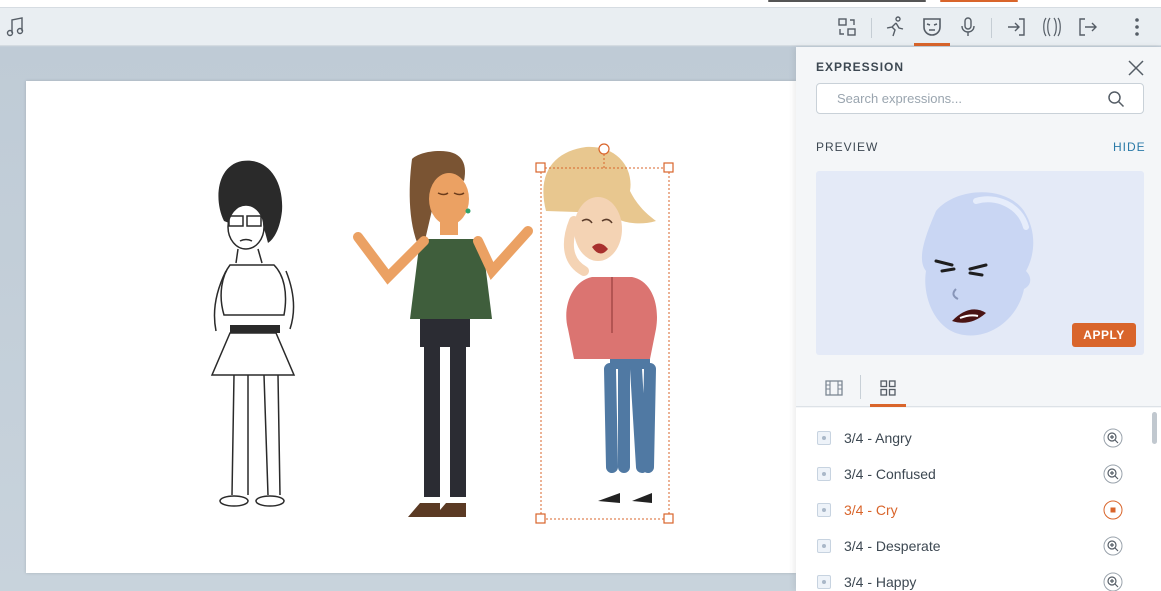 This screenshot has height=591, width=1161. What do you see at coordinates (980, 263) in the screenshot?
I see `expression-preview: APPLY` at bounding box center [980, 263].